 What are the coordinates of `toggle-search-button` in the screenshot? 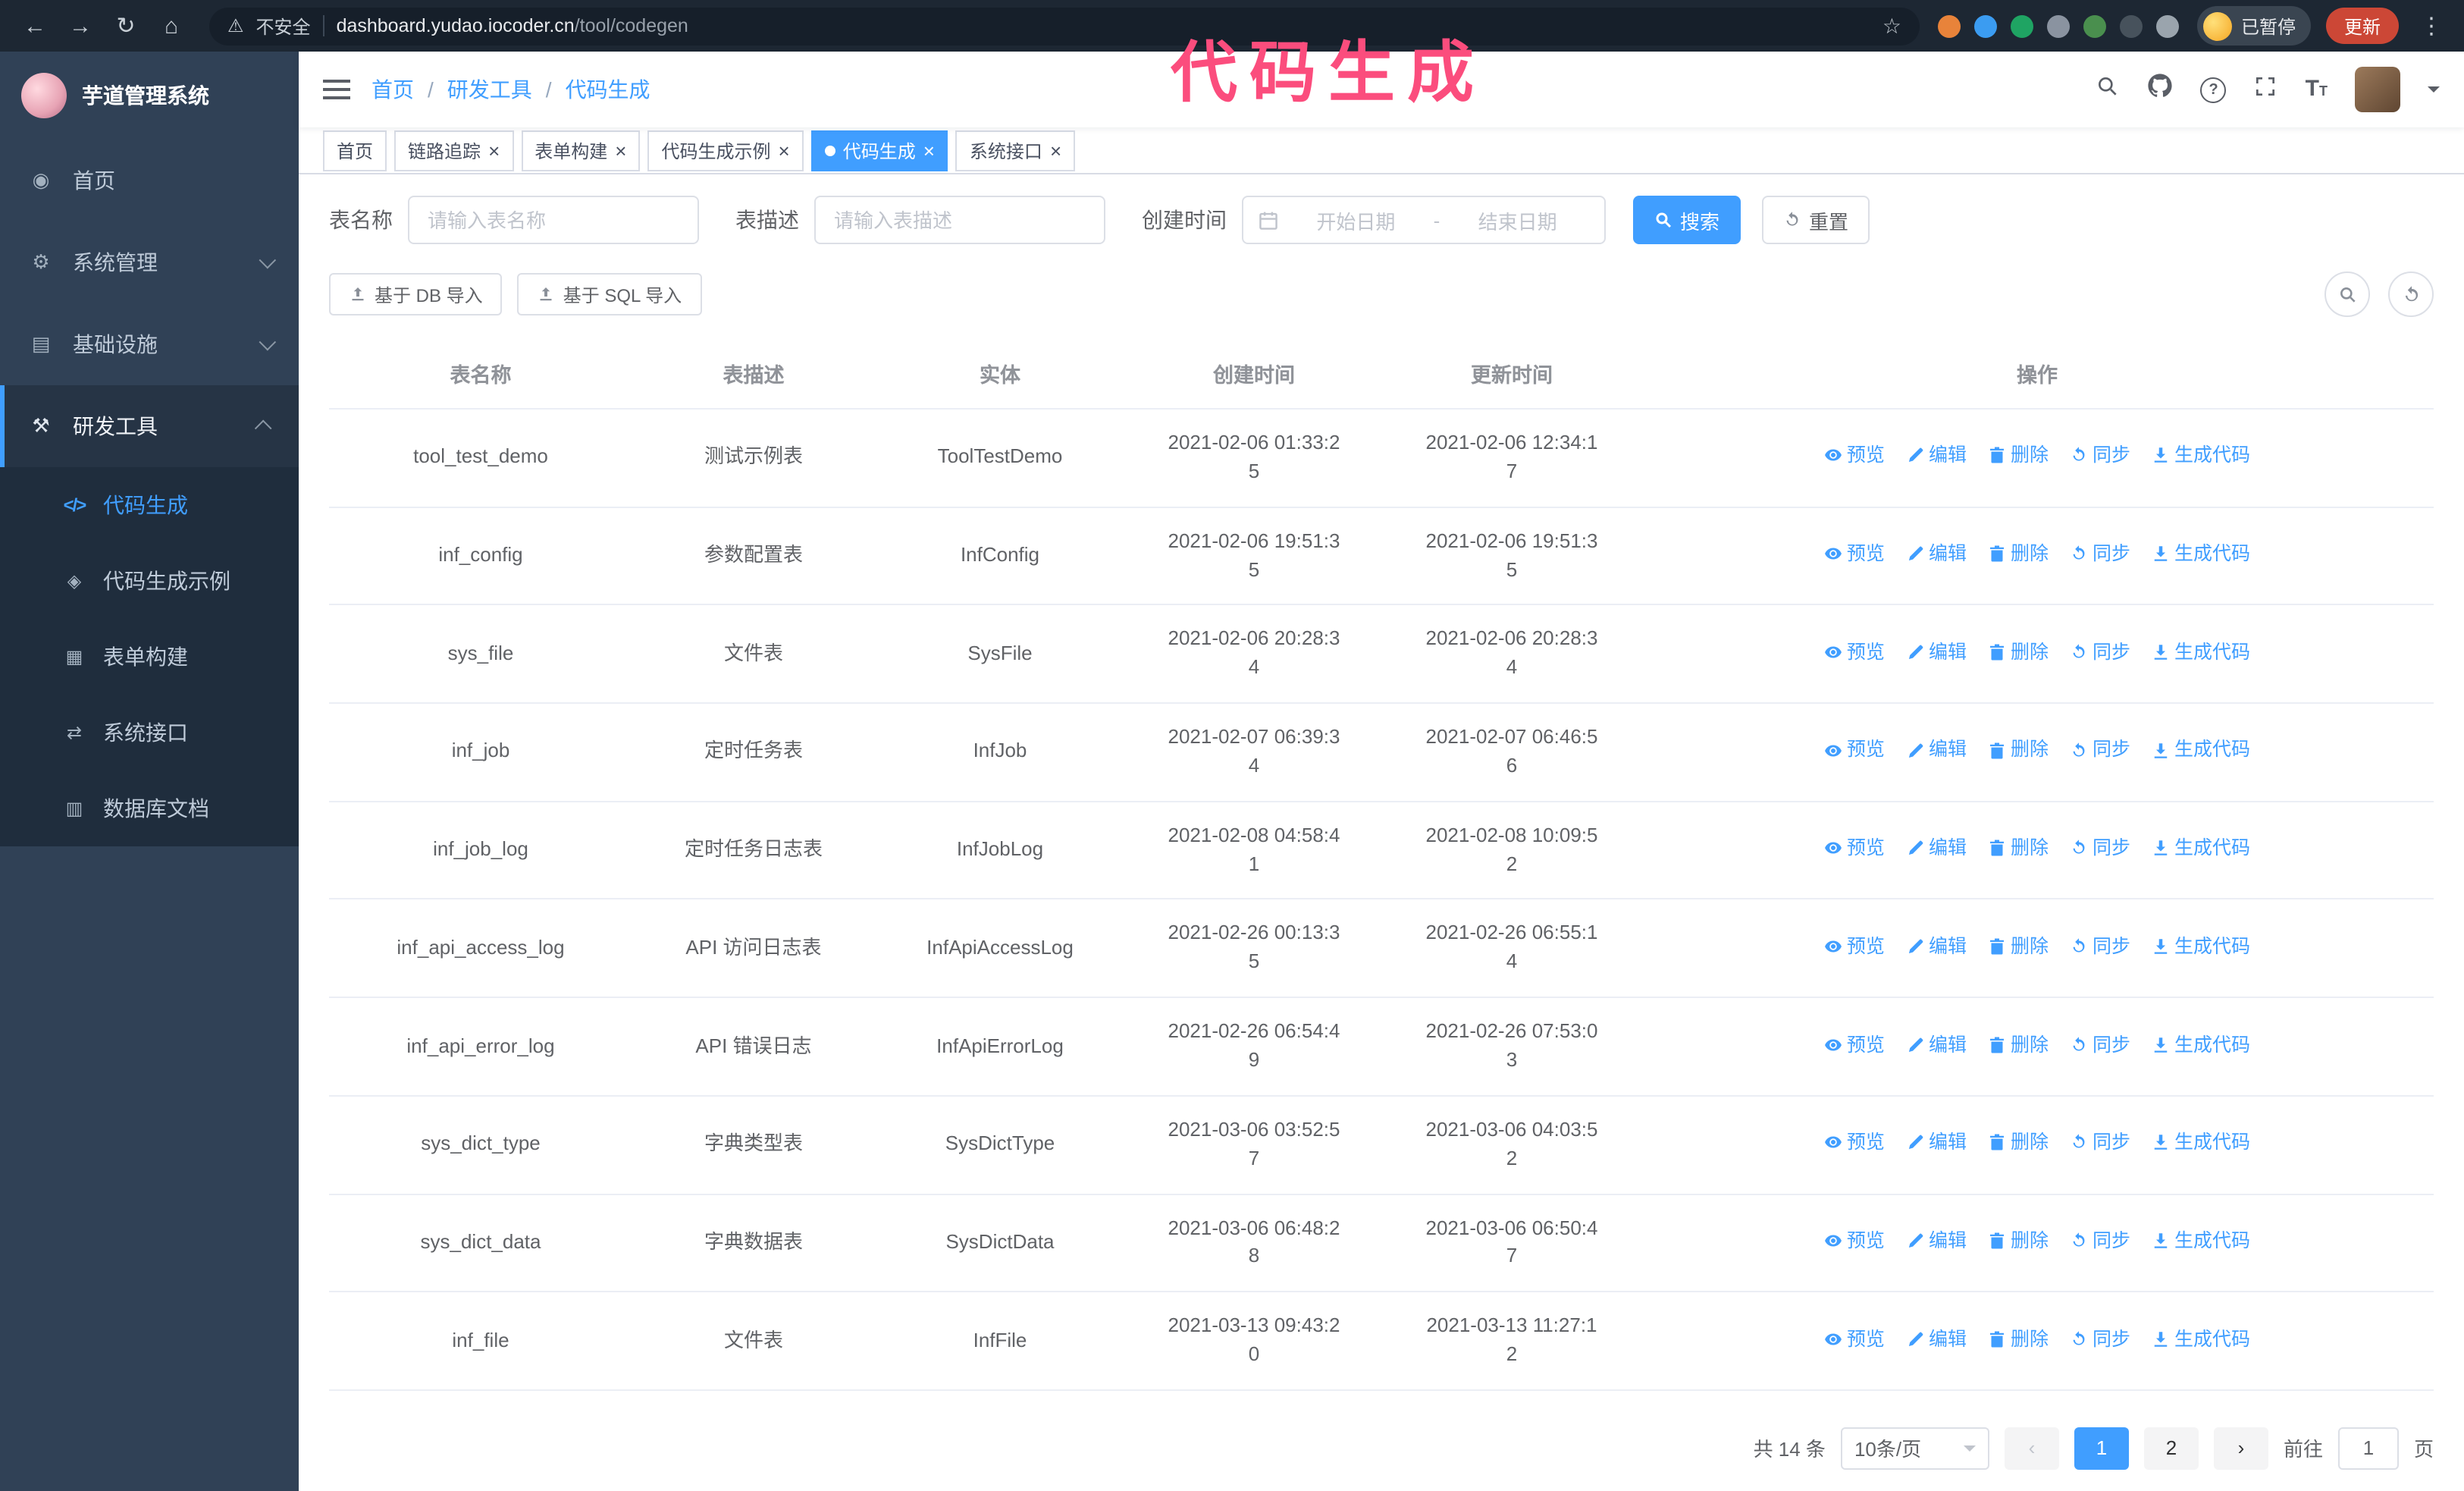 It's located at (2347, 294).